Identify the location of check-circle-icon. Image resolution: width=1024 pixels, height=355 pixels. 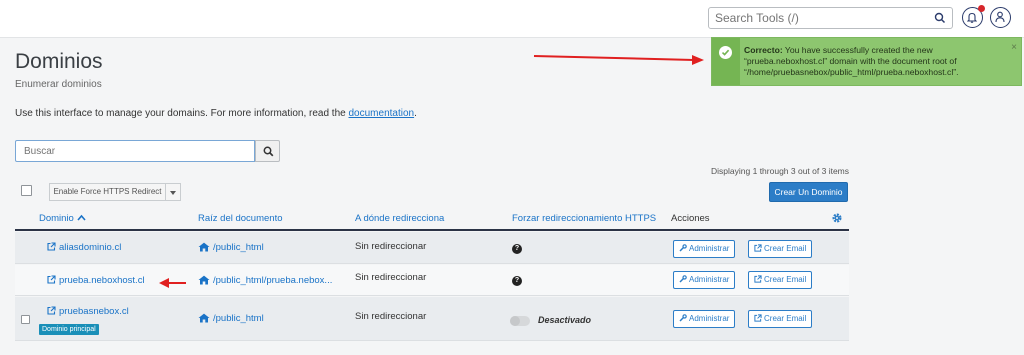
(725, 52).